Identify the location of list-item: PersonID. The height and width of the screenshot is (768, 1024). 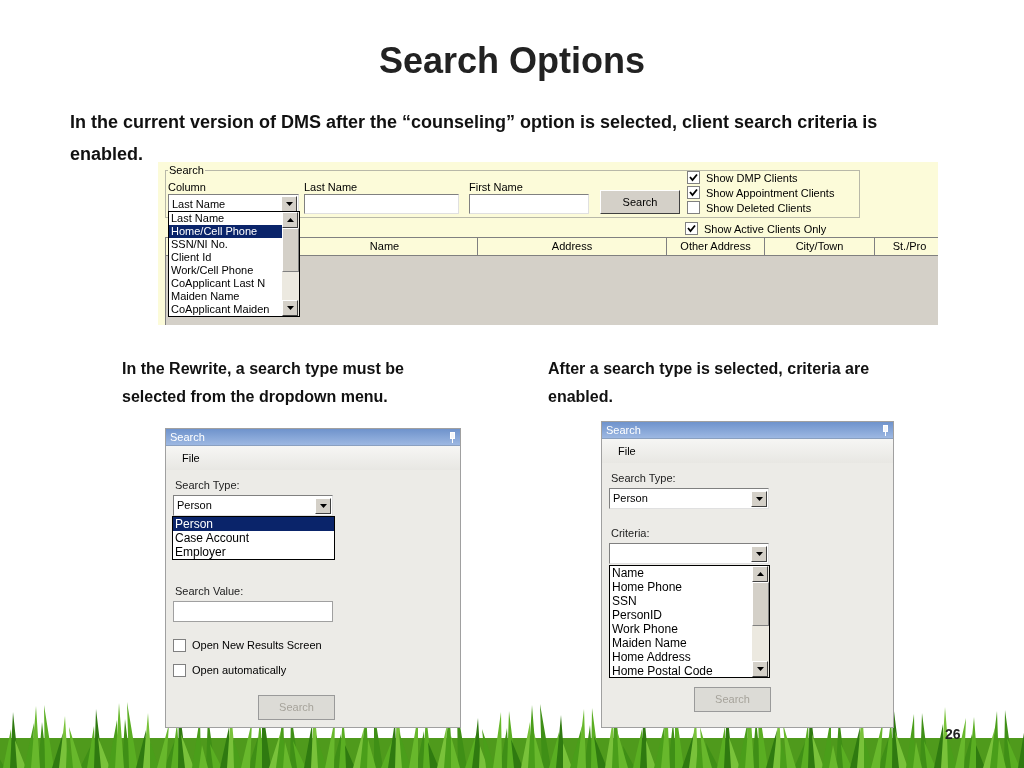
(681, 615).